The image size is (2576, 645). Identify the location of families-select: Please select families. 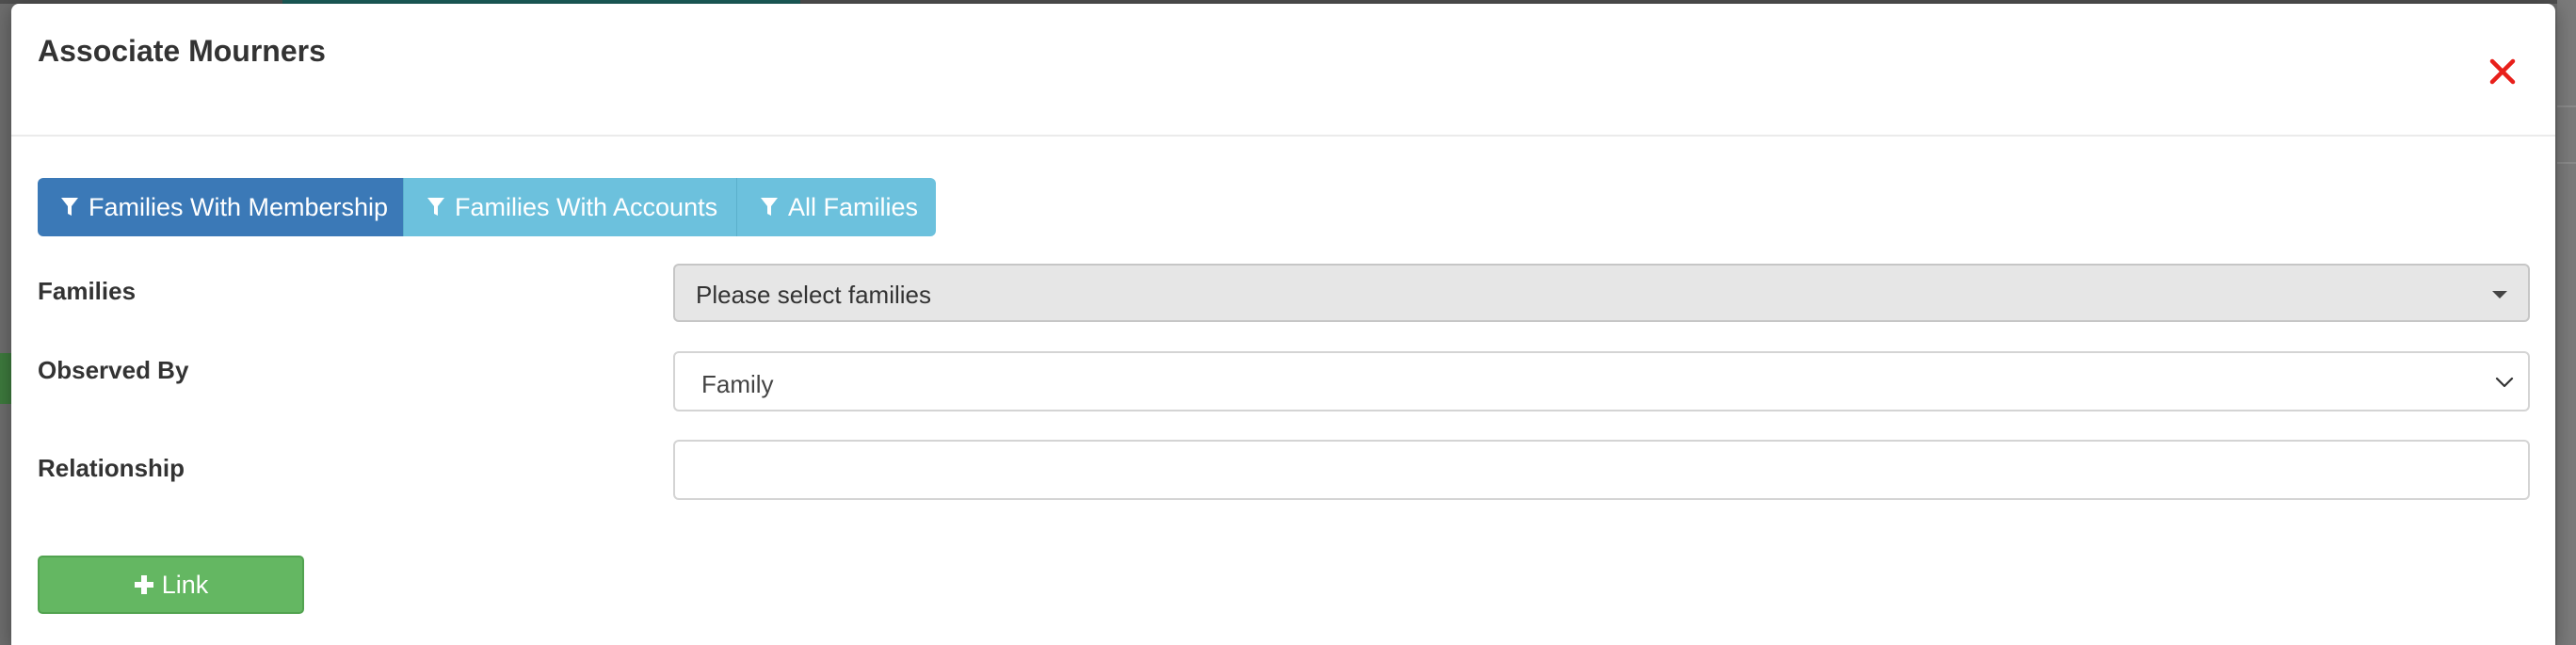
(1601, 293).